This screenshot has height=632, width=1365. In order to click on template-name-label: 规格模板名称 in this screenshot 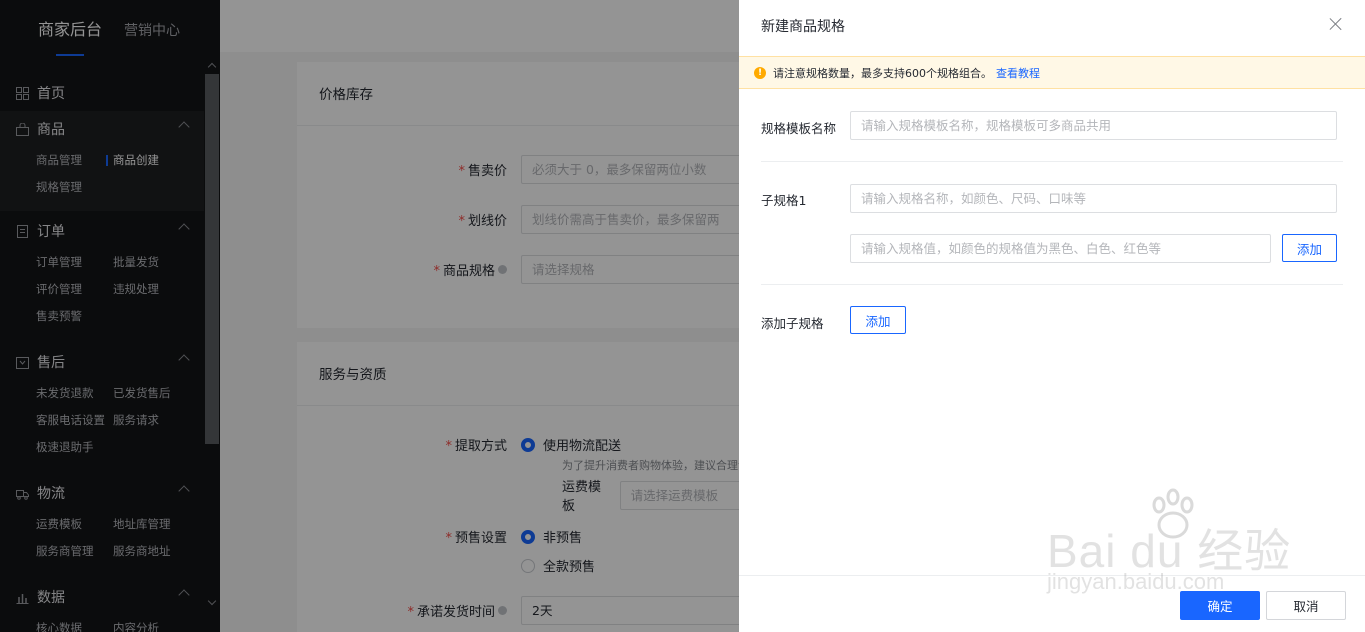, I will do `click(799, 128)`.